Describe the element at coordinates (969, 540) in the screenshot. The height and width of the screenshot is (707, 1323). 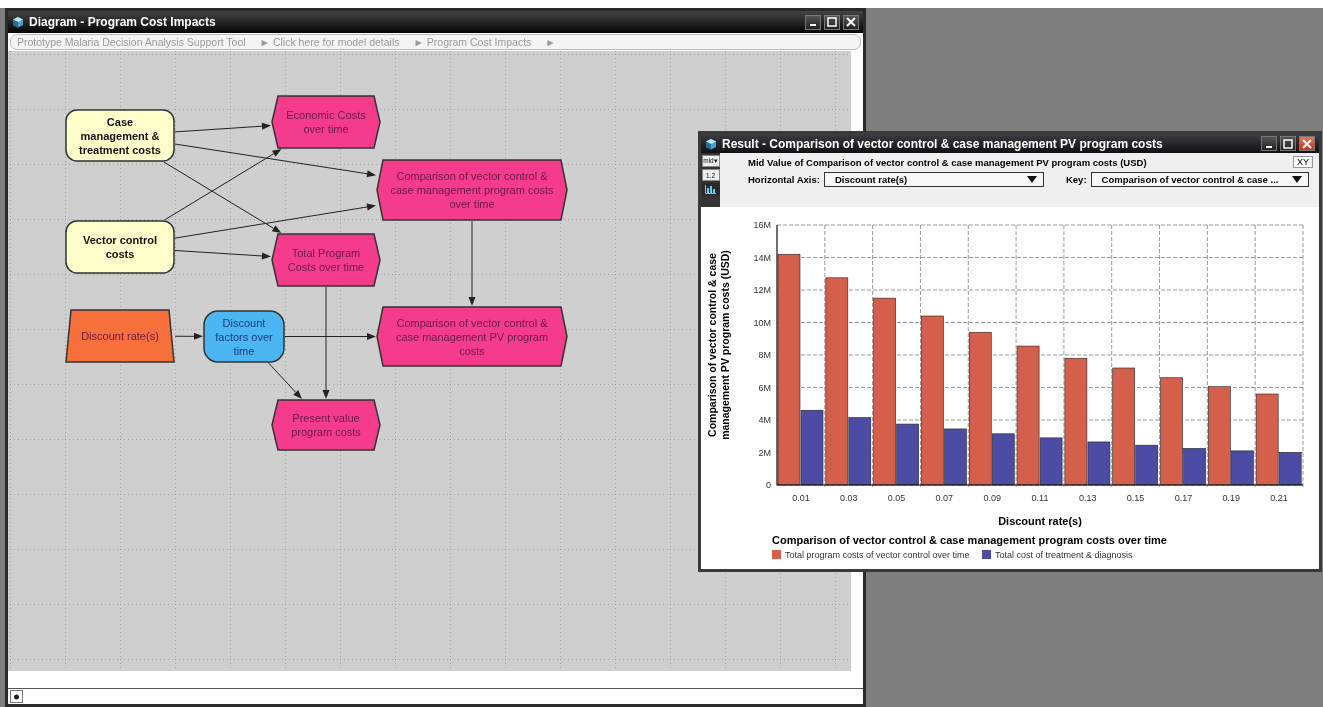
I see `legend-title: Comparison of vector control & case management program costs over time` at that location.